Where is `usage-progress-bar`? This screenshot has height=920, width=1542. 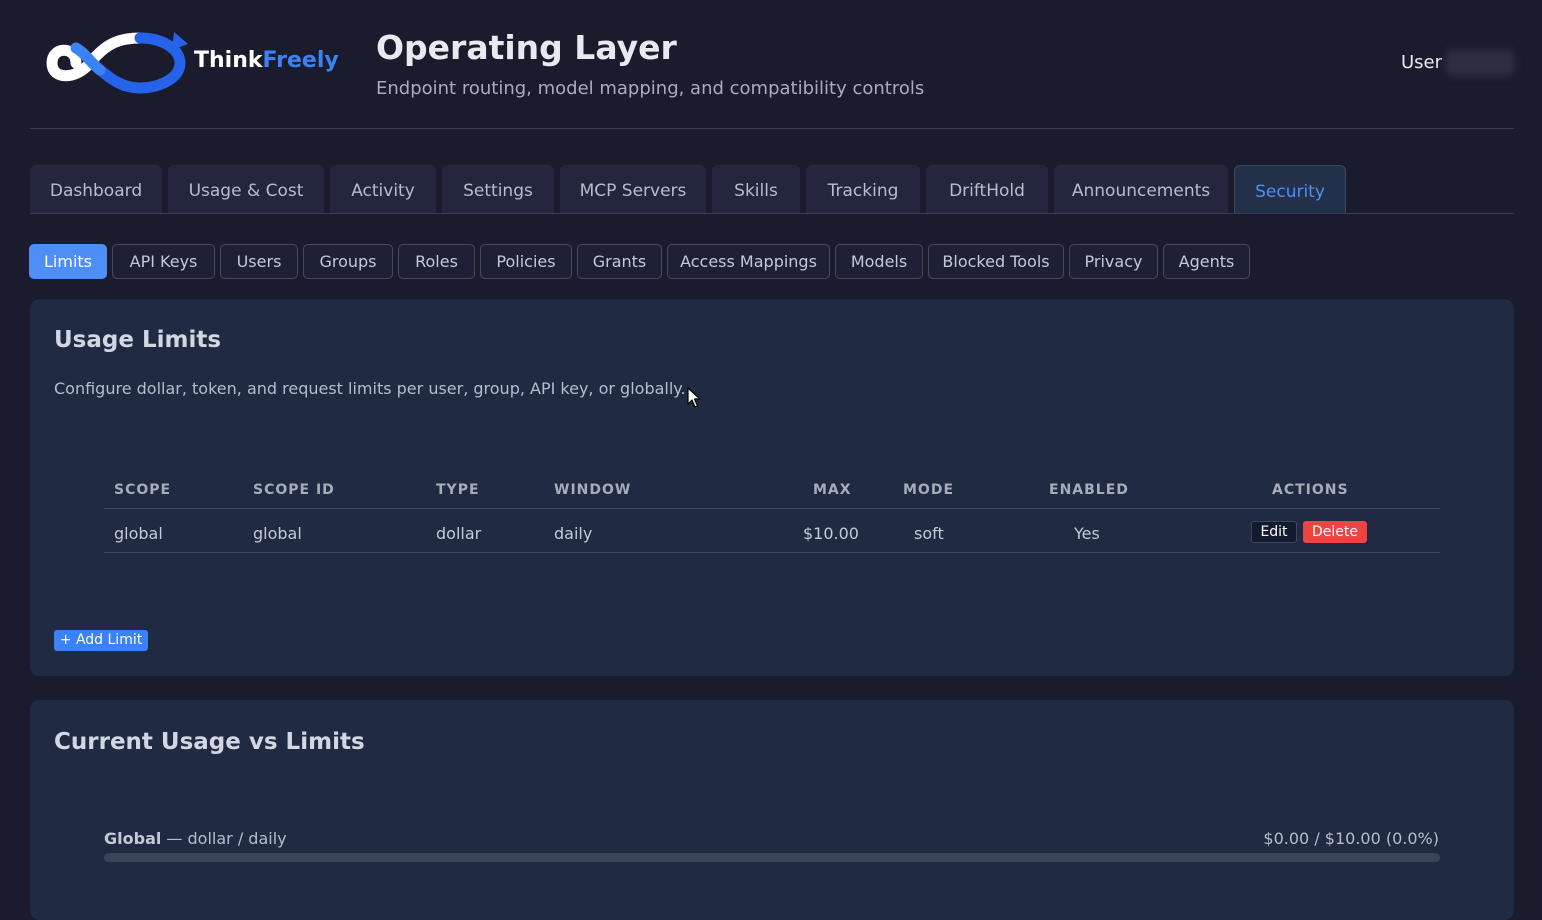 usage-progress-bar is located at coordinates (772, 857).